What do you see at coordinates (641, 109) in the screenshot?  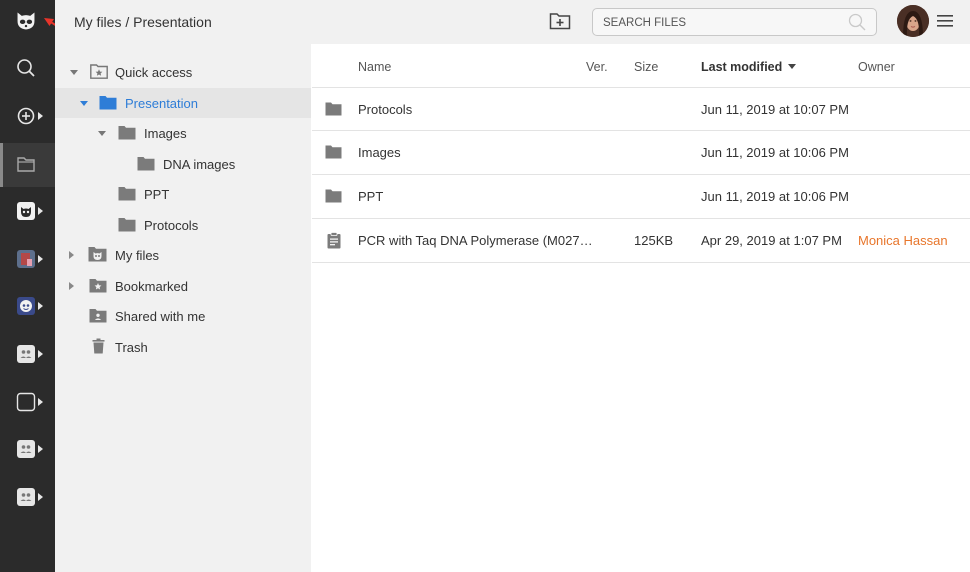 I see `table-row: Protocols Jun 11, 2019 at 10:07 PM` at bounding box center [641, 109].